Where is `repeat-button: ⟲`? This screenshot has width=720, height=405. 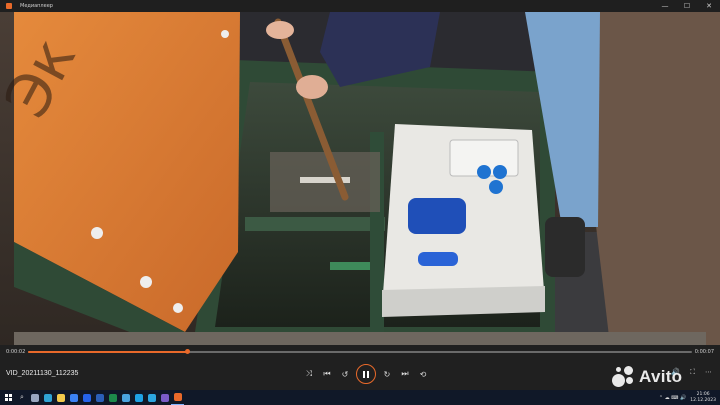 repeat-button: ⟲ is located at coordinates (423, 374).